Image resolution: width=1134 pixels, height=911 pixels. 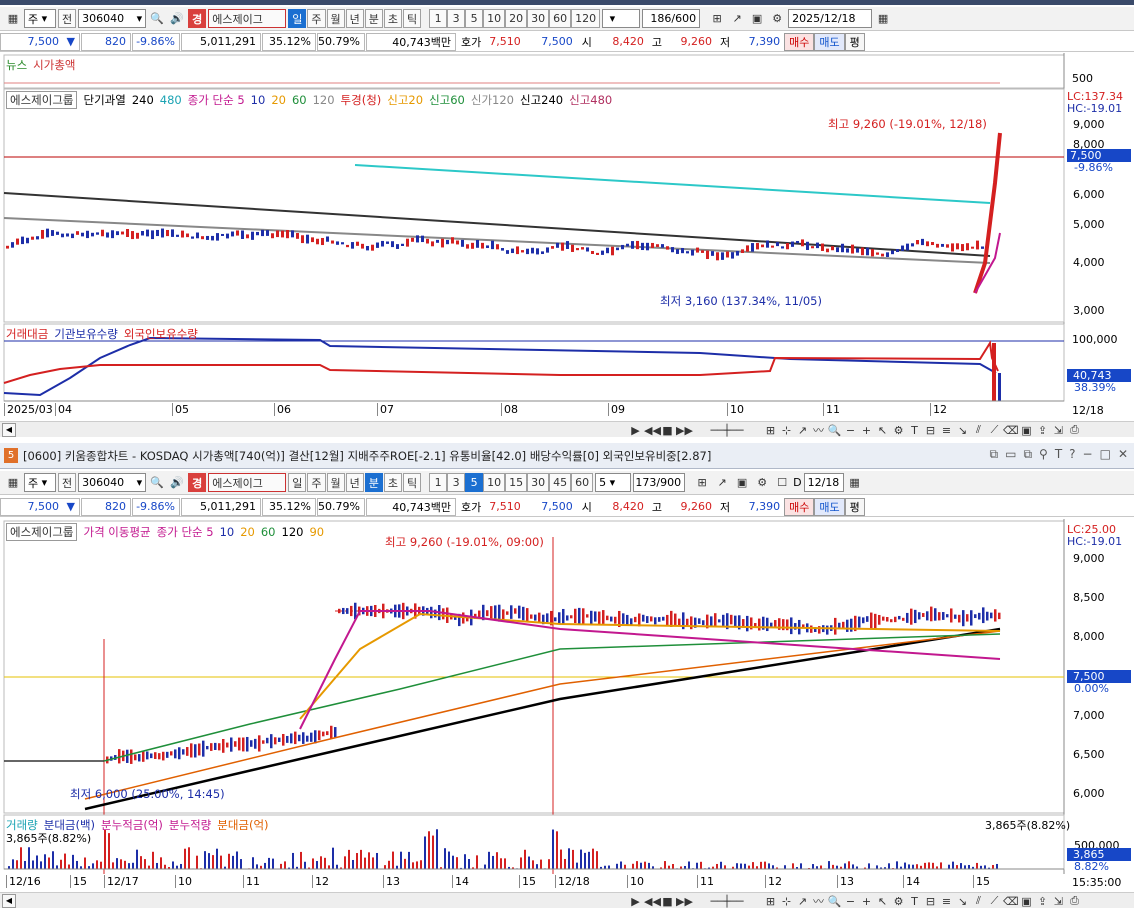 I want to click on tab-7: 60, so click(x=582, y=482).